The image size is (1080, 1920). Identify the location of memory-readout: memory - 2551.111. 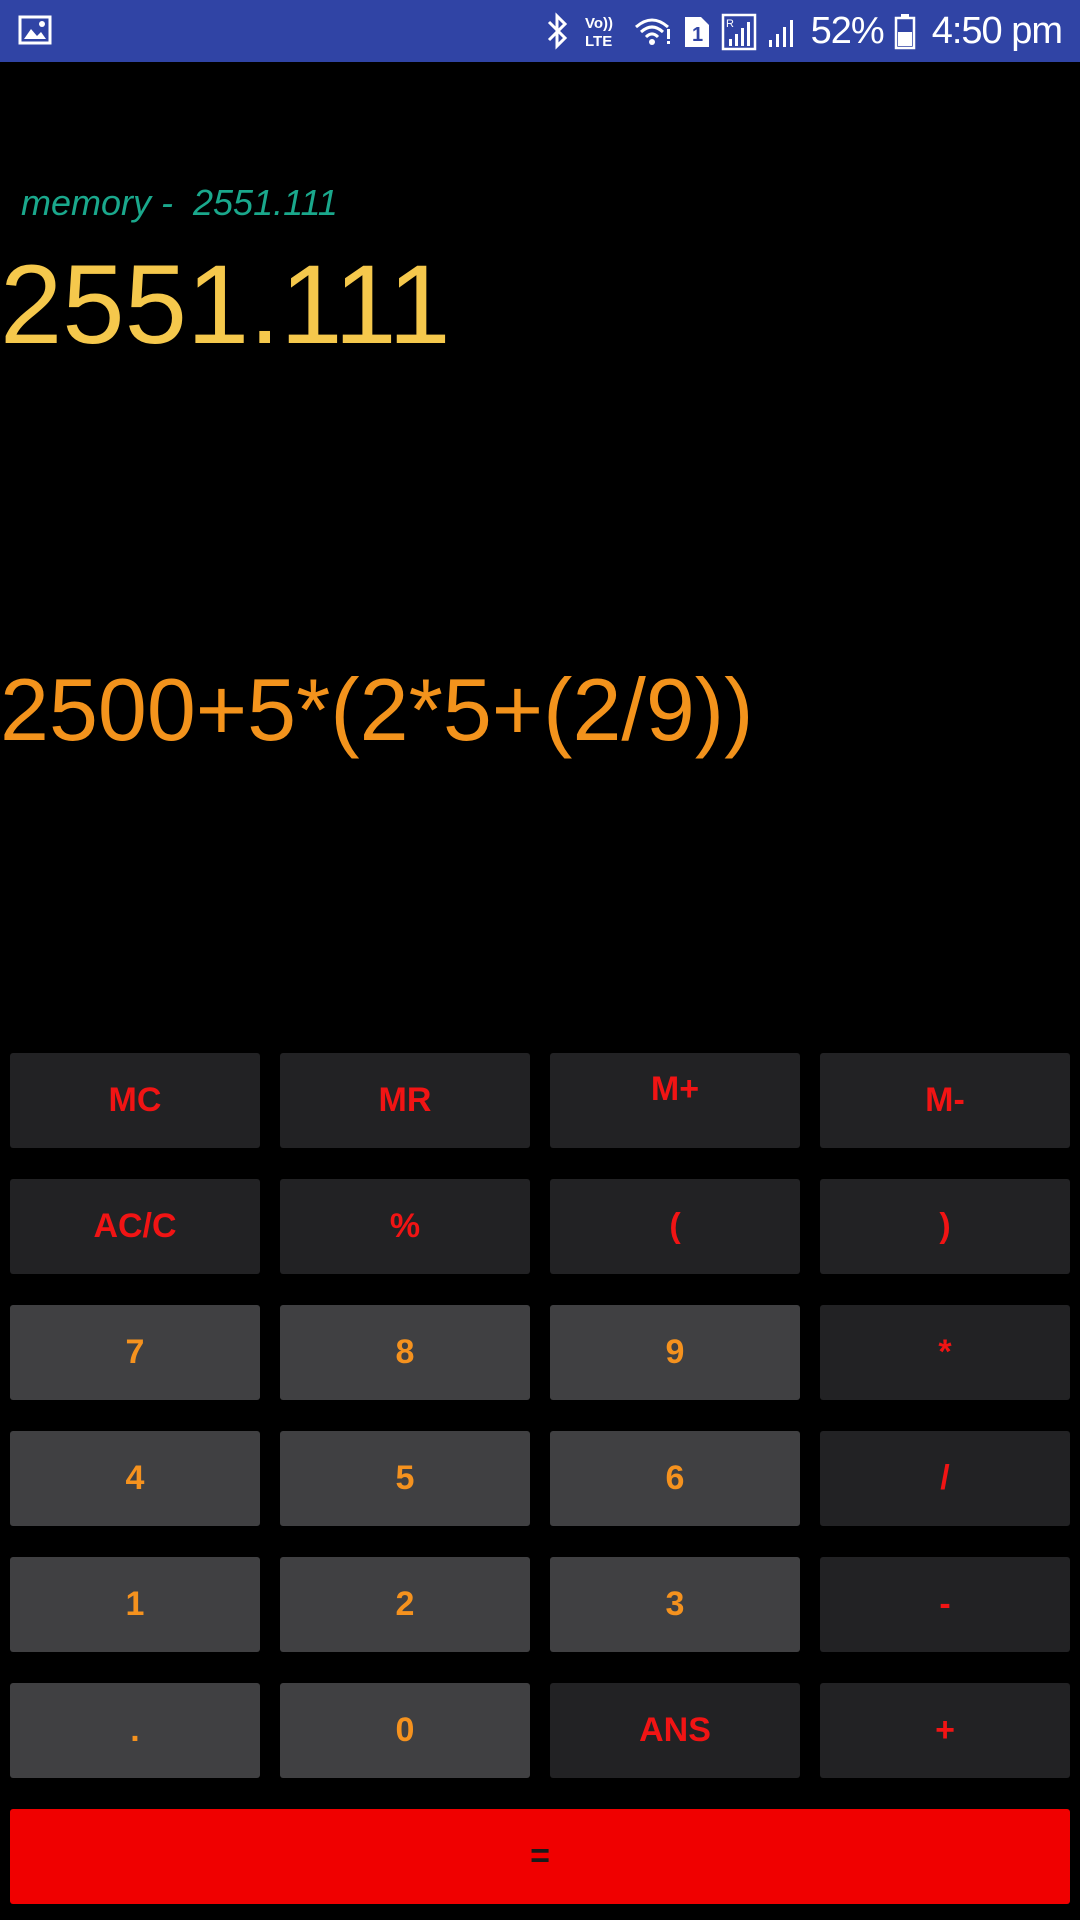
(179, 202).